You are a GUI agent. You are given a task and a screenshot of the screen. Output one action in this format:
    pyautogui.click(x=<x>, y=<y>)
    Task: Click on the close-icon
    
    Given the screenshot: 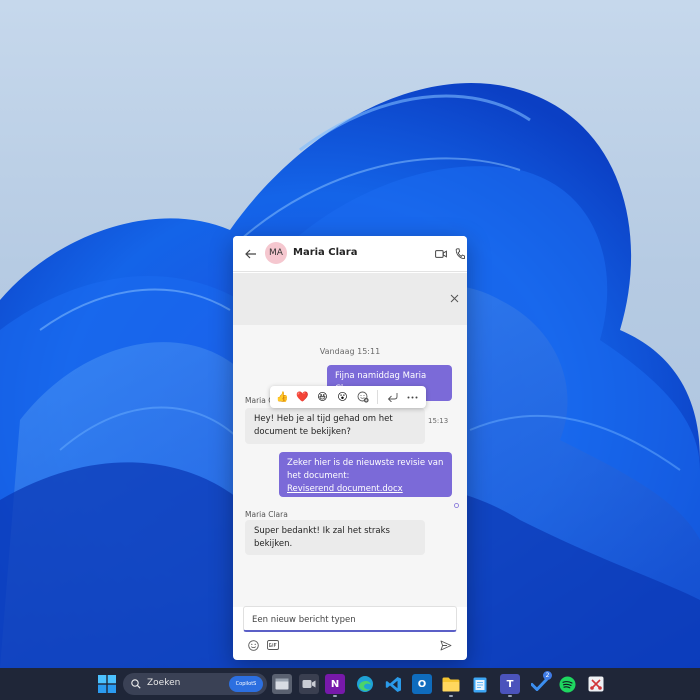 What is the action you would take?
    pyautogui.click(x=454, y=298)
    